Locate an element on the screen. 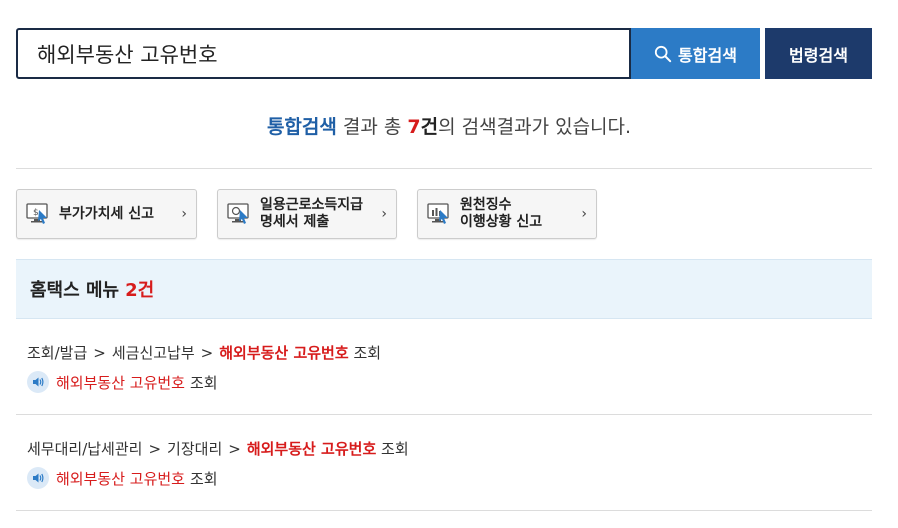  quick-link-label: 일용근로소득지급 명세서 제출 is located at coordinates (320, 214).